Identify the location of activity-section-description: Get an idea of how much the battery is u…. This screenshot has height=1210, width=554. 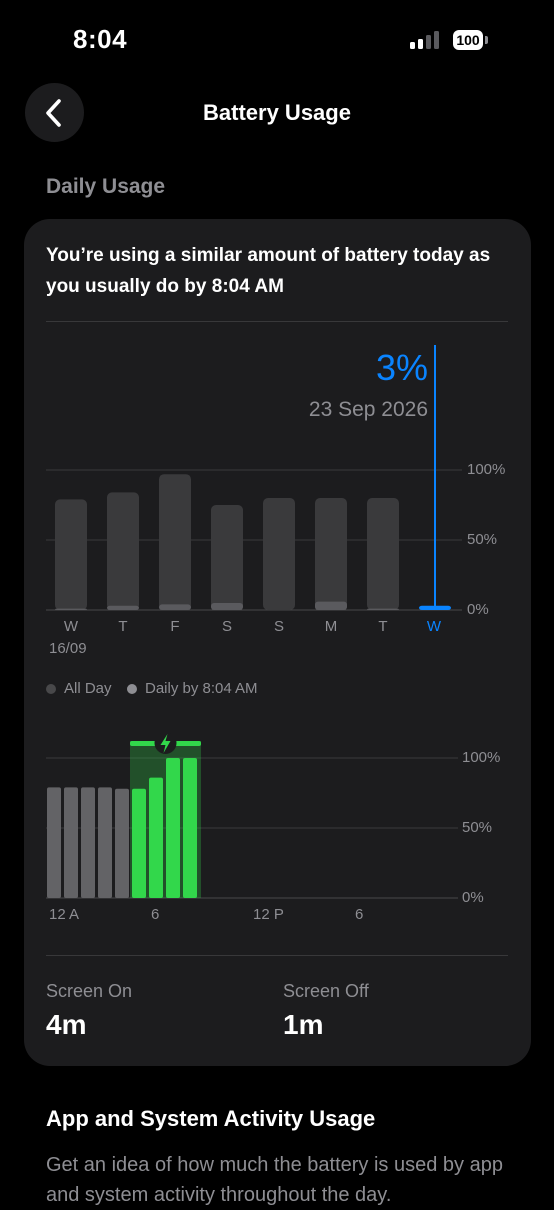
(274, 1180).